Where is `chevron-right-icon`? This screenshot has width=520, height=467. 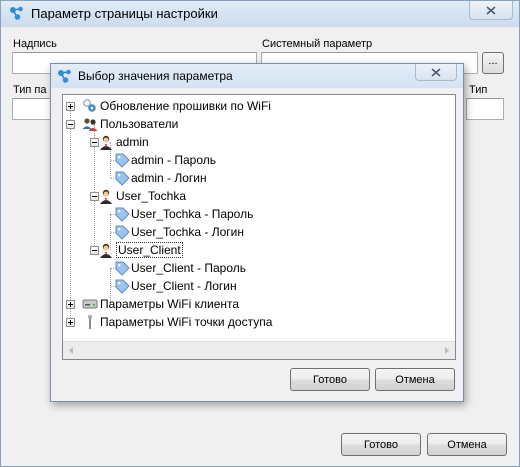
chevron-right-icon is located at coordinates (447, 350).